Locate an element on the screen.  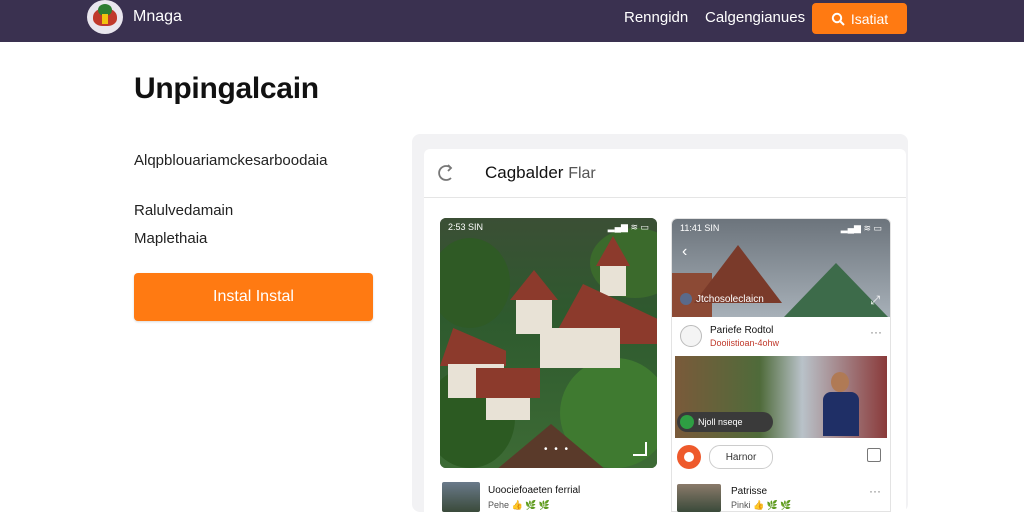
preview-title-main: Cagbalder is located at coordinates (524, 172).